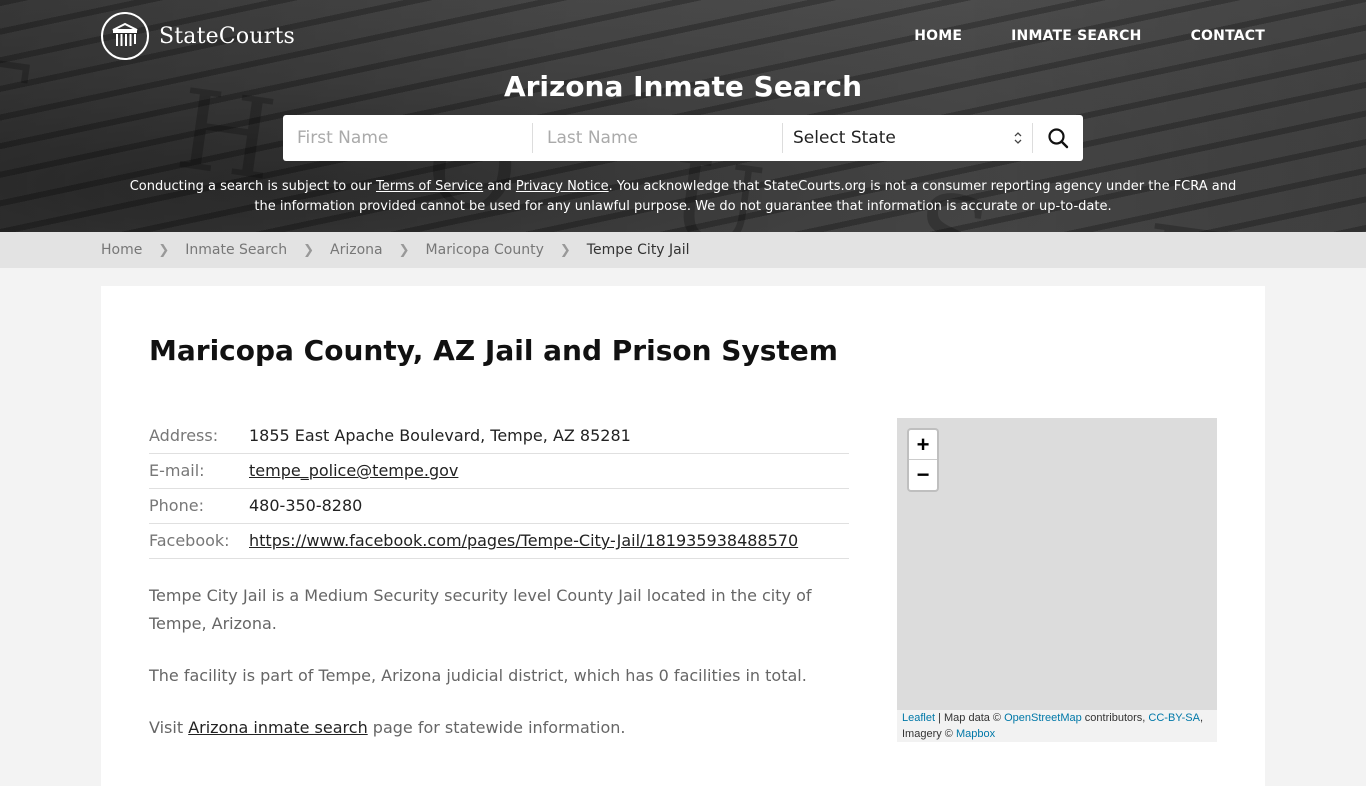 The height and width of the screenshot is (786, 1366). What do you see at coordinates (125, 36) in the screenshot?
I see `courthouse-icon` at bounding box center [125, 36].